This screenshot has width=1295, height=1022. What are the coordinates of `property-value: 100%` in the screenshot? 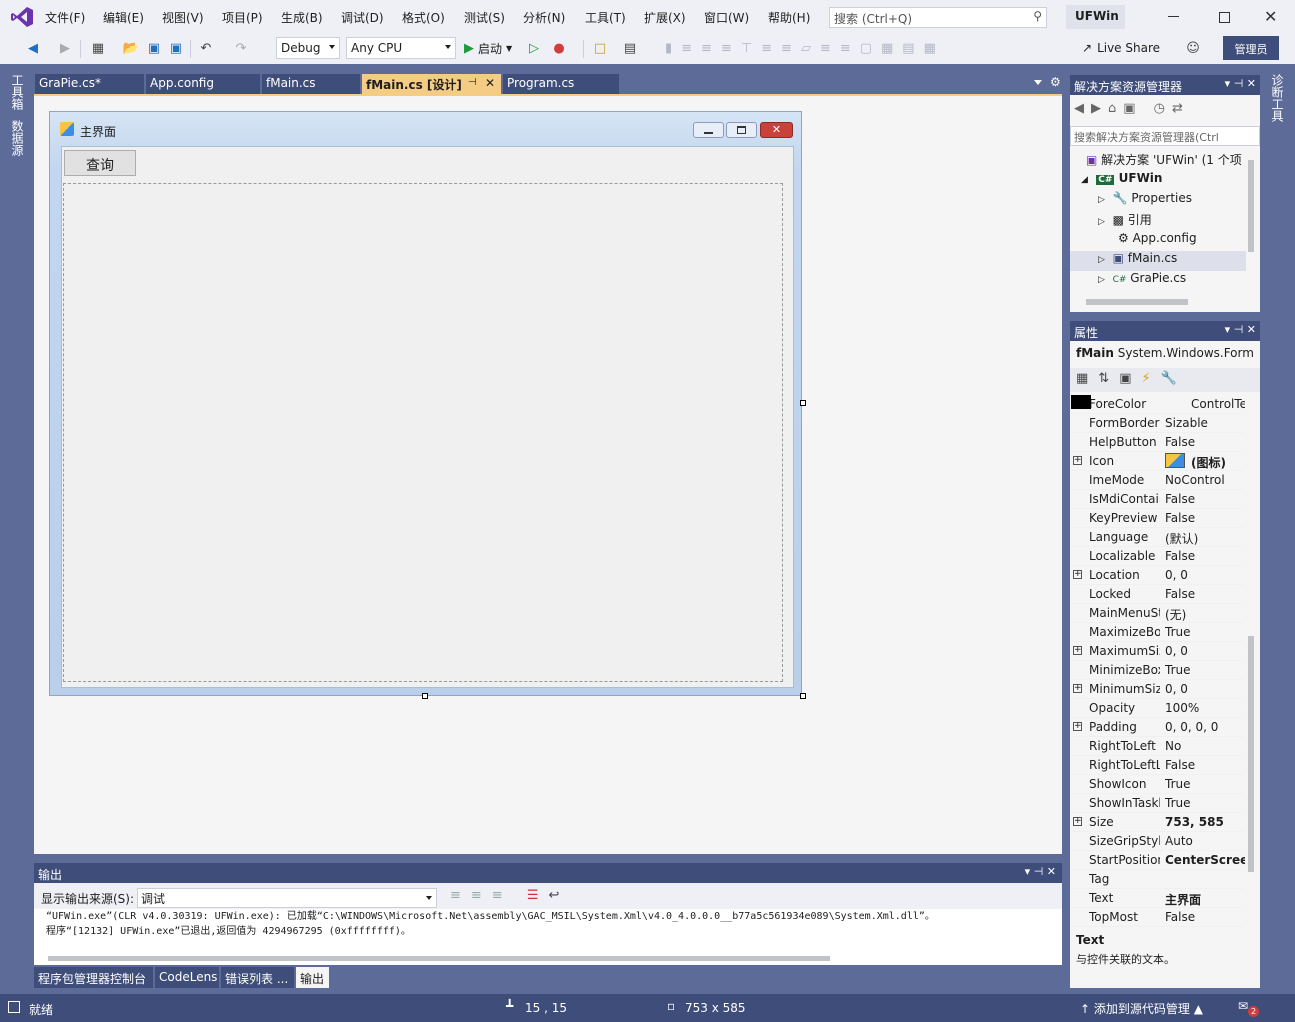 It's located at (1205, 708).